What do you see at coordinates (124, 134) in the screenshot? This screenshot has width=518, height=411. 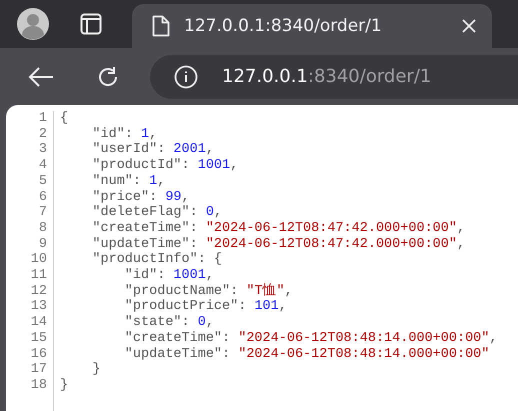 I see `code-line: "id": 1,` at bounding box center [124, 134].